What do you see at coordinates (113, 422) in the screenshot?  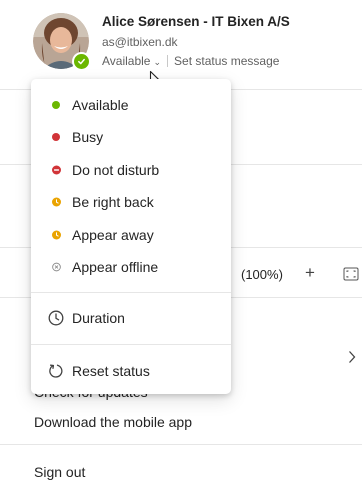 I see `download-mobile-app-item: Download the mobile app` at bounding box center [113, 422].